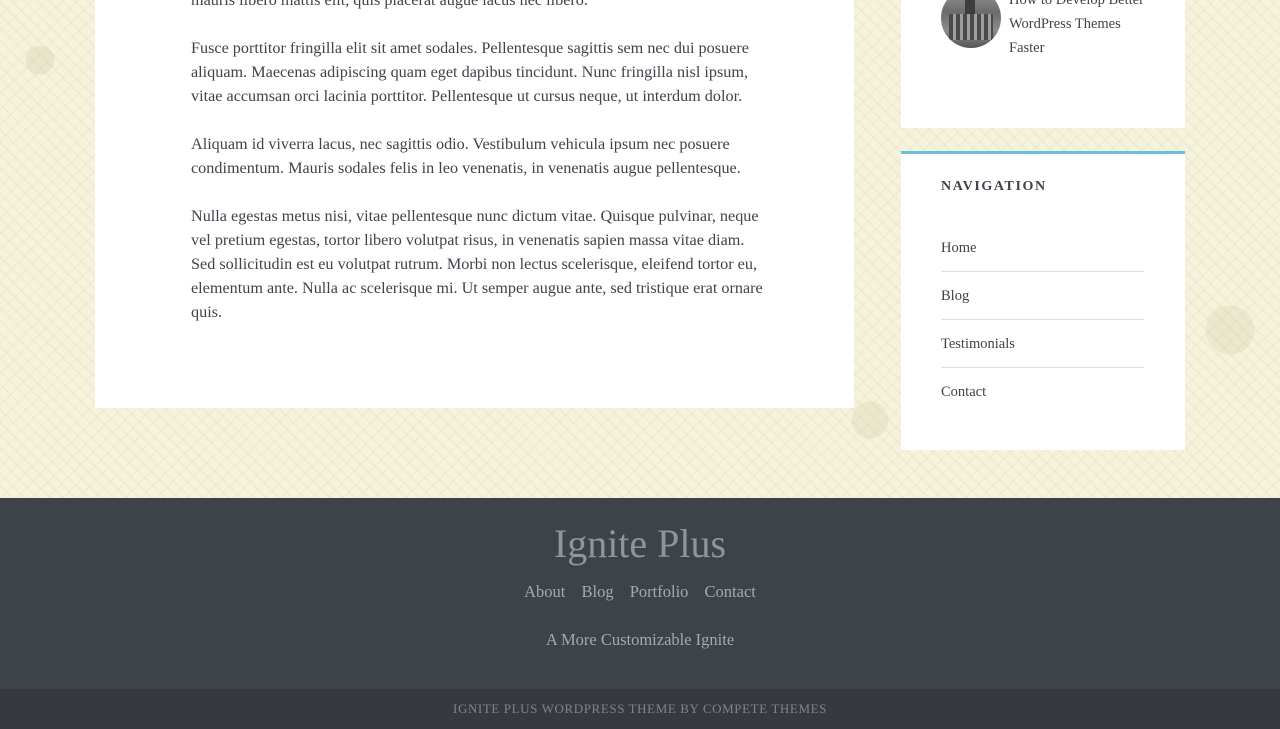 The height and width of the screenshot is (729, 1280). Describe the element at coordinates (1042, 248) in the screenshot. I see `nav-item-home: Home` at that location.